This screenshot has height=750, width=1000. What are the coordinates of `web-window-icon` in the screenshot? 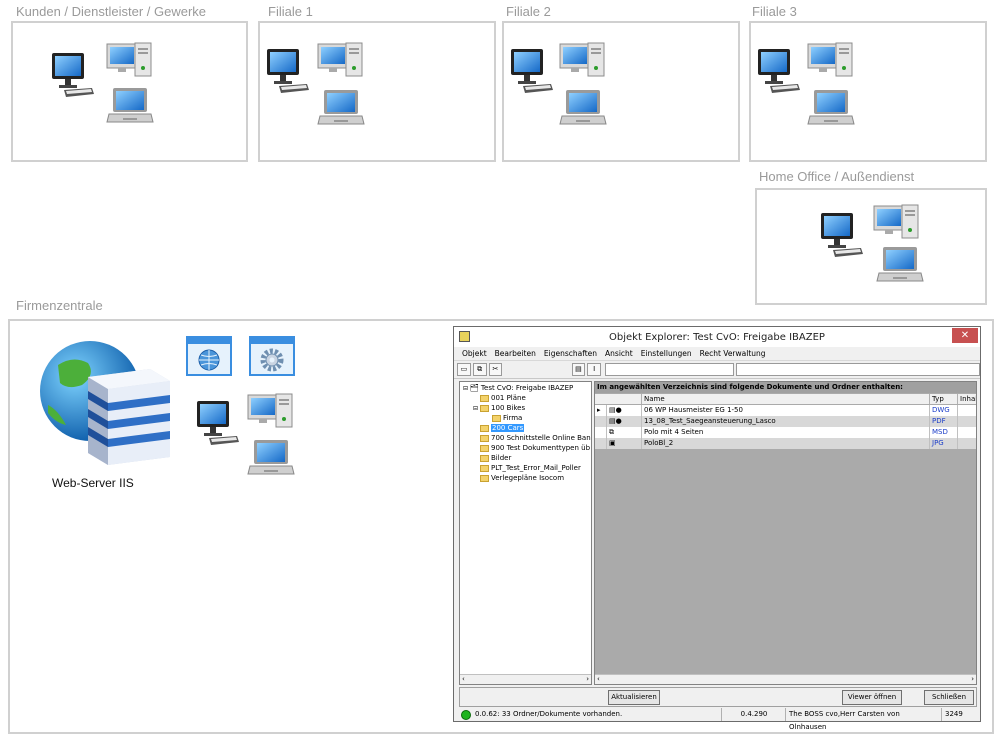 It's located at (209, 356).